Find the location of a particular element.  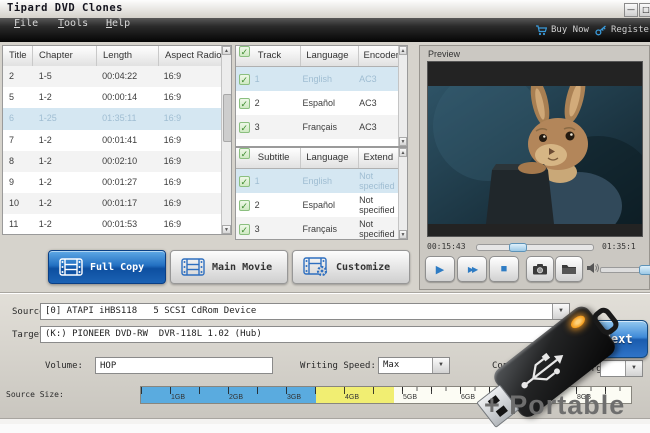

menu-item-help: Help is located at coordinates (118, 30).